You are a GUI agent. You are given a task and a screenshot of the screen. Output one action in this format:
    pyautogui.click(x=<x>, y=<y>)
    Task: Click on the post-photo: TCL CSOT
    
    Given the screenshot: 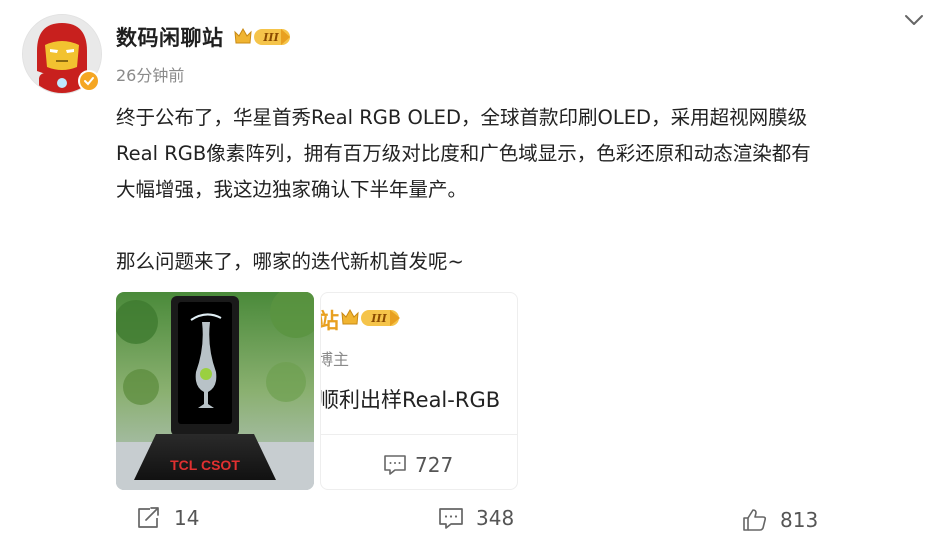 What is the action you would take?
    pyautogui.click(x=215, y=391)
    